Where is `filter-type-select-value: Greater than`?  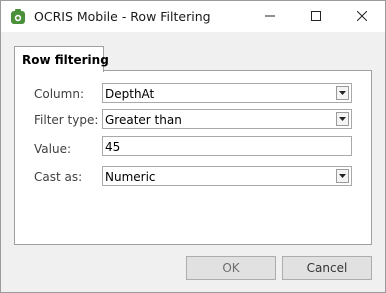 filter-type-select-value: Greater than is located at coordinates (143, 120).